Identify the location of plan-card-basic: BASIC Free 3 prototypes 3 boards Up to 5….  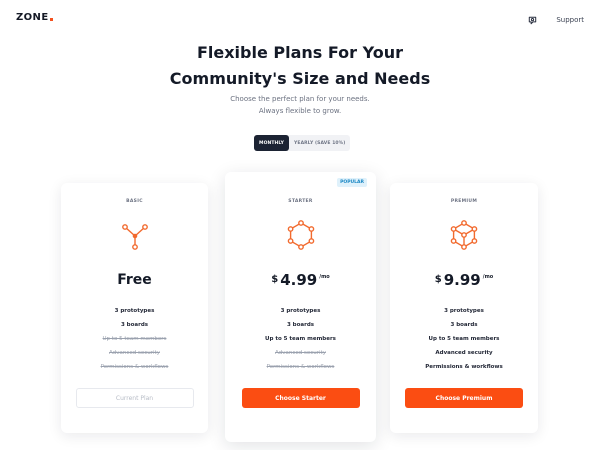
(134, 308).